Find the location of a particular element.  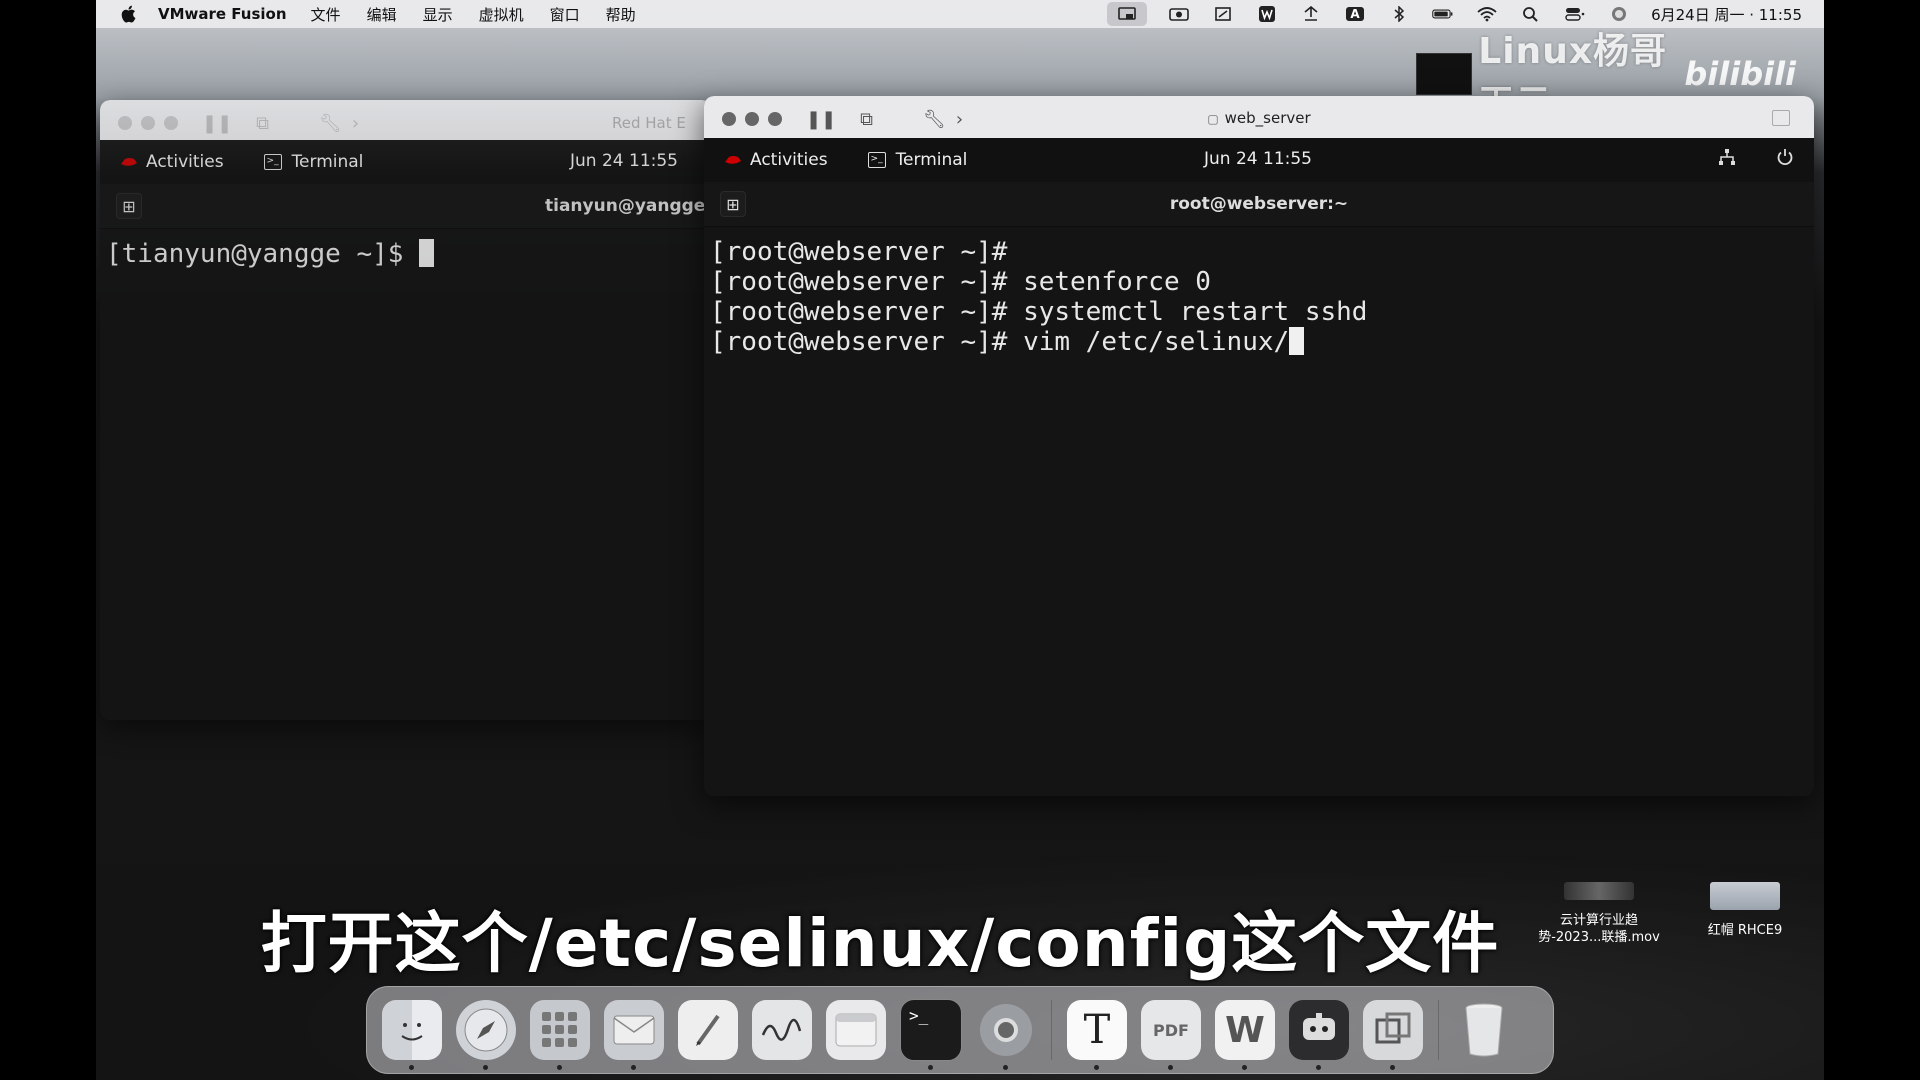

camera-icon is located at coordinates (1179, 14).